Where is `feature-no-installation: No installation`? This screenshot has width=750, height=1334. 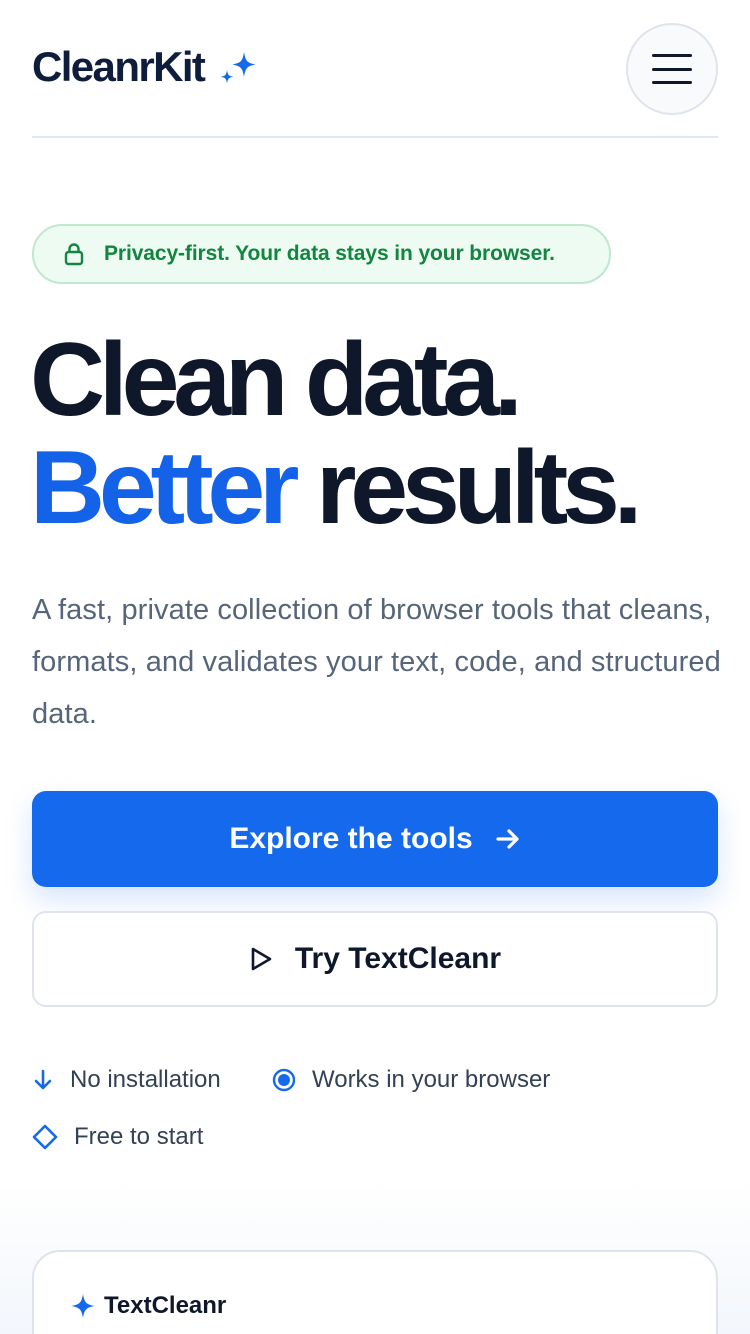 feature-no-installation: No installation is located at coordinates (126, 1080).